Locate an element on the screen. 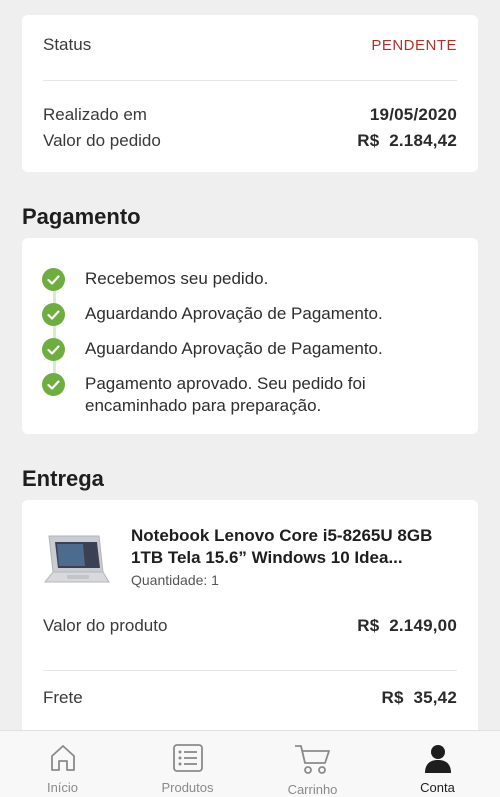  bottom-tab-bar: Início Produtos Carrinho Conta is located at coordinates (250, 763).